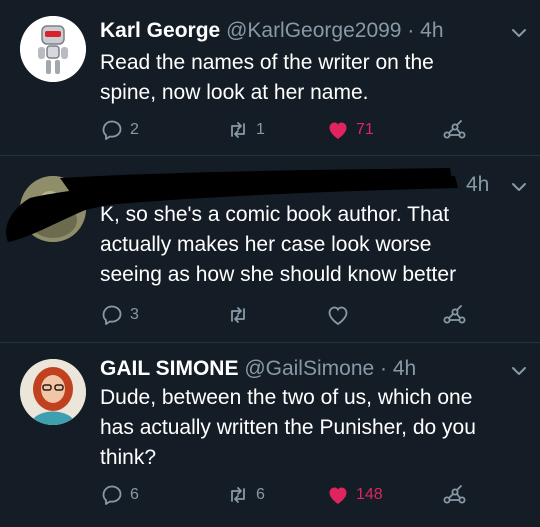  I want to click on tweet-text-line: seeing as how she should know better, so click(278, 274).